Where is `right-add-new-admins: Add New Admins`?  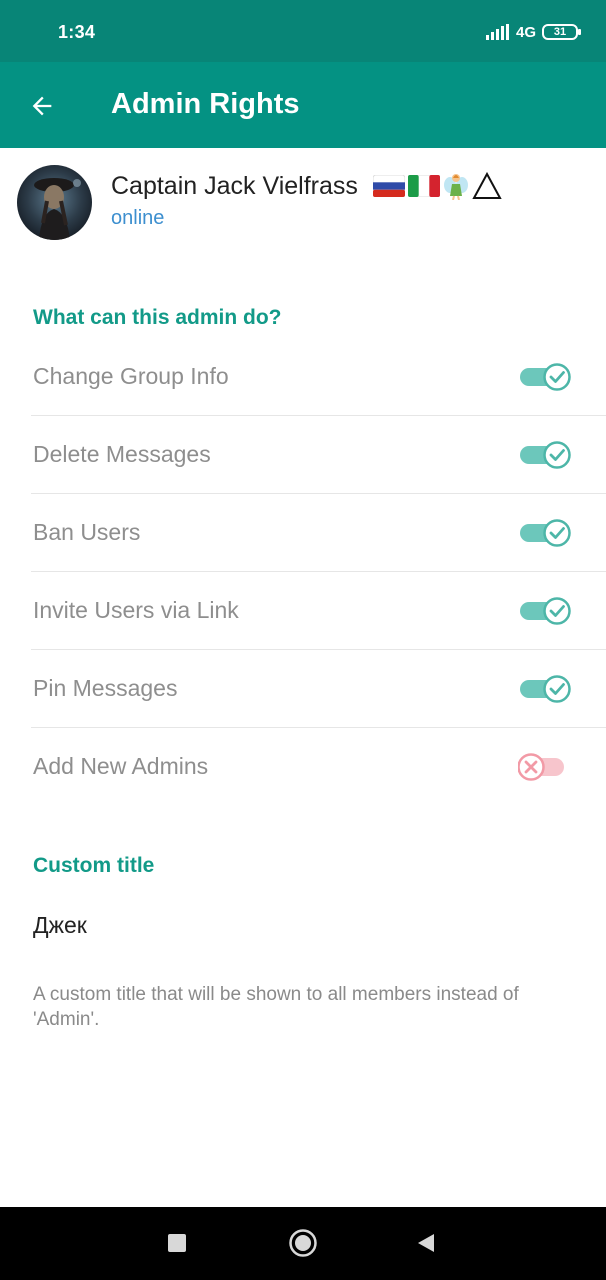 right-add-new-admins: Add New Admins is located at coordinates (303, 767).